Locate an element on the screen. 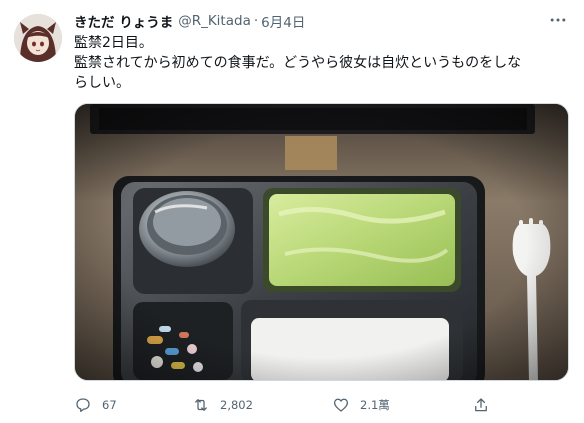 The image size is (584, 423). tweet-text-line: らしい。 is located at coordinates (102, 83).